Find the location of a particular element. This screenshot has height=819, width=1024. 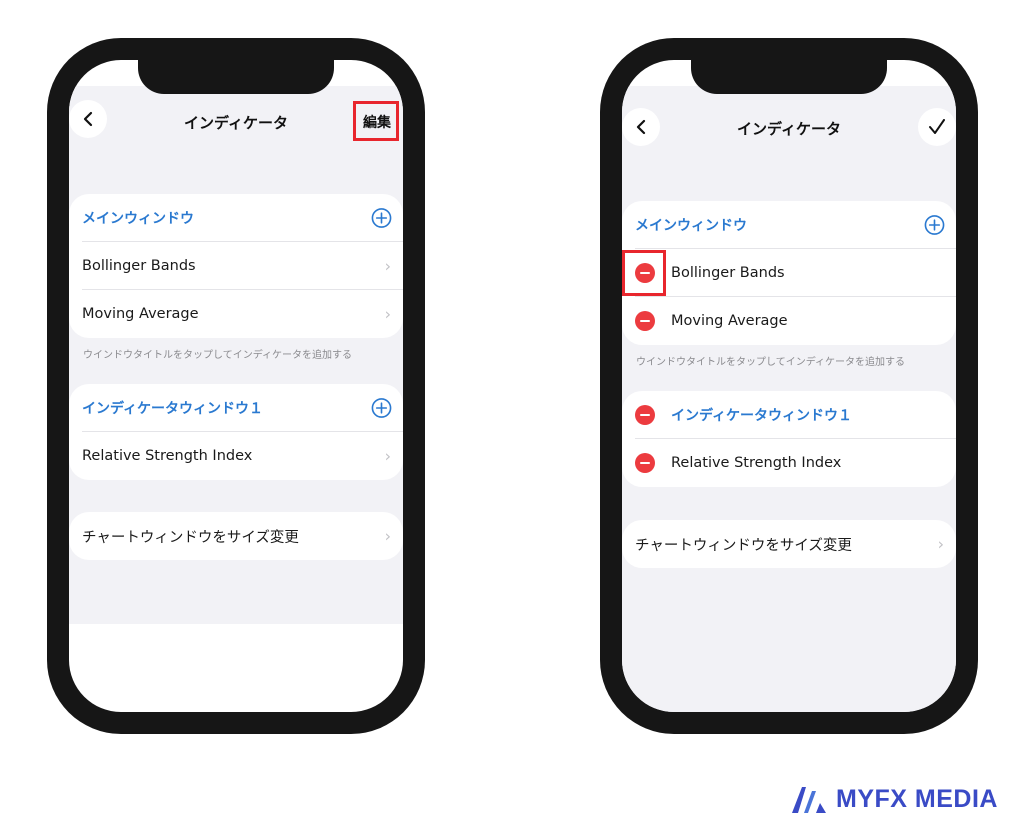

delete-highlight is located at coordinates (644, 273).